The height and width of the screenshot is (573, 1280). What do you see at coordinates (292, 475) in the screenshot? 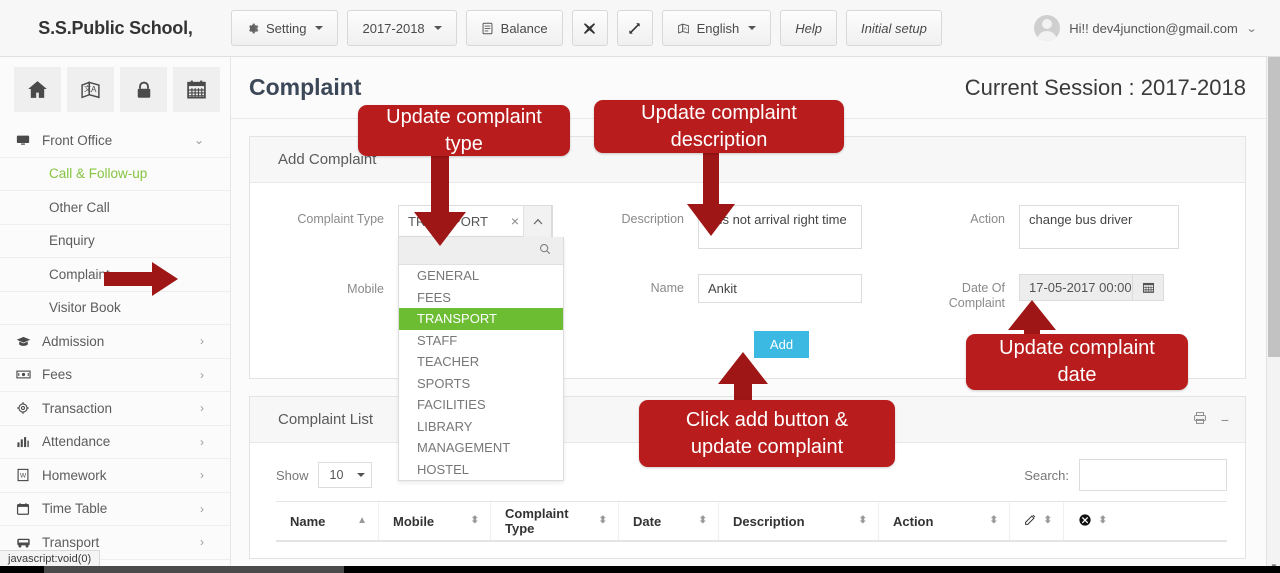
I see `show-label: Show` at bounding box center [292, 475].